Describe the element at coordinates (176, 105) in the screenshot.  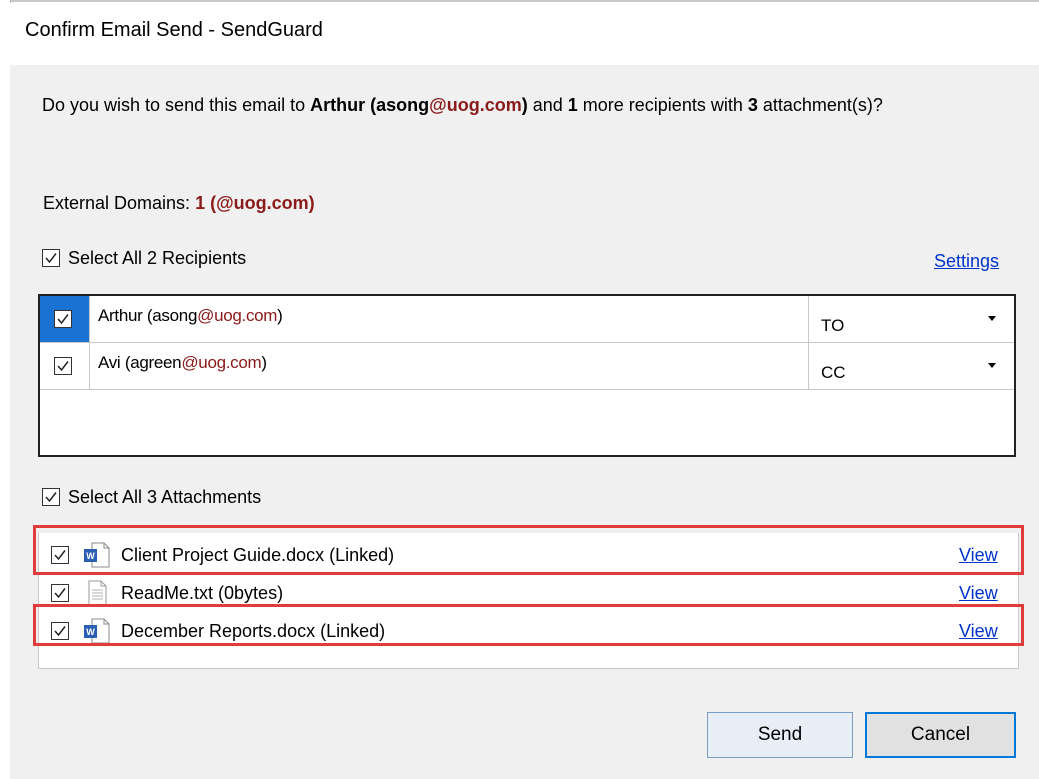
I see `message-text: Do you wish to send this email to` at that location.